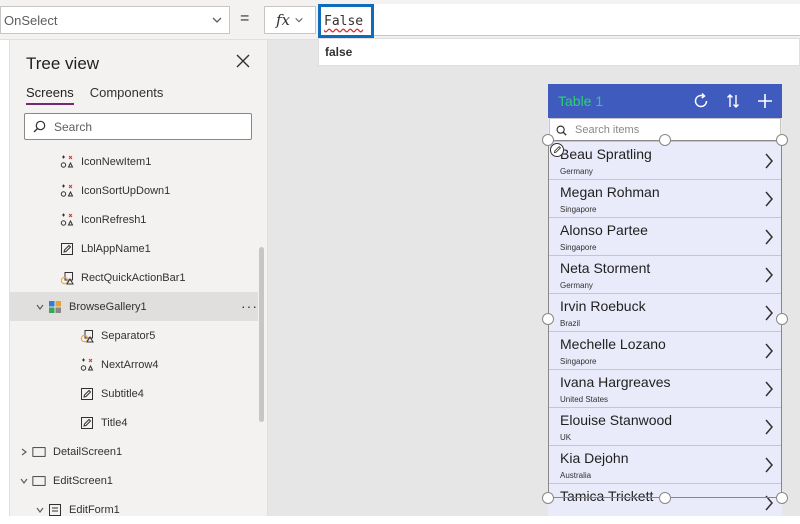 The image size is (800, 524). Describe the element at coordinates (665, 351) in the screenshot. I see `gallery-item: Mechelle Lozano Singapore` at that location.